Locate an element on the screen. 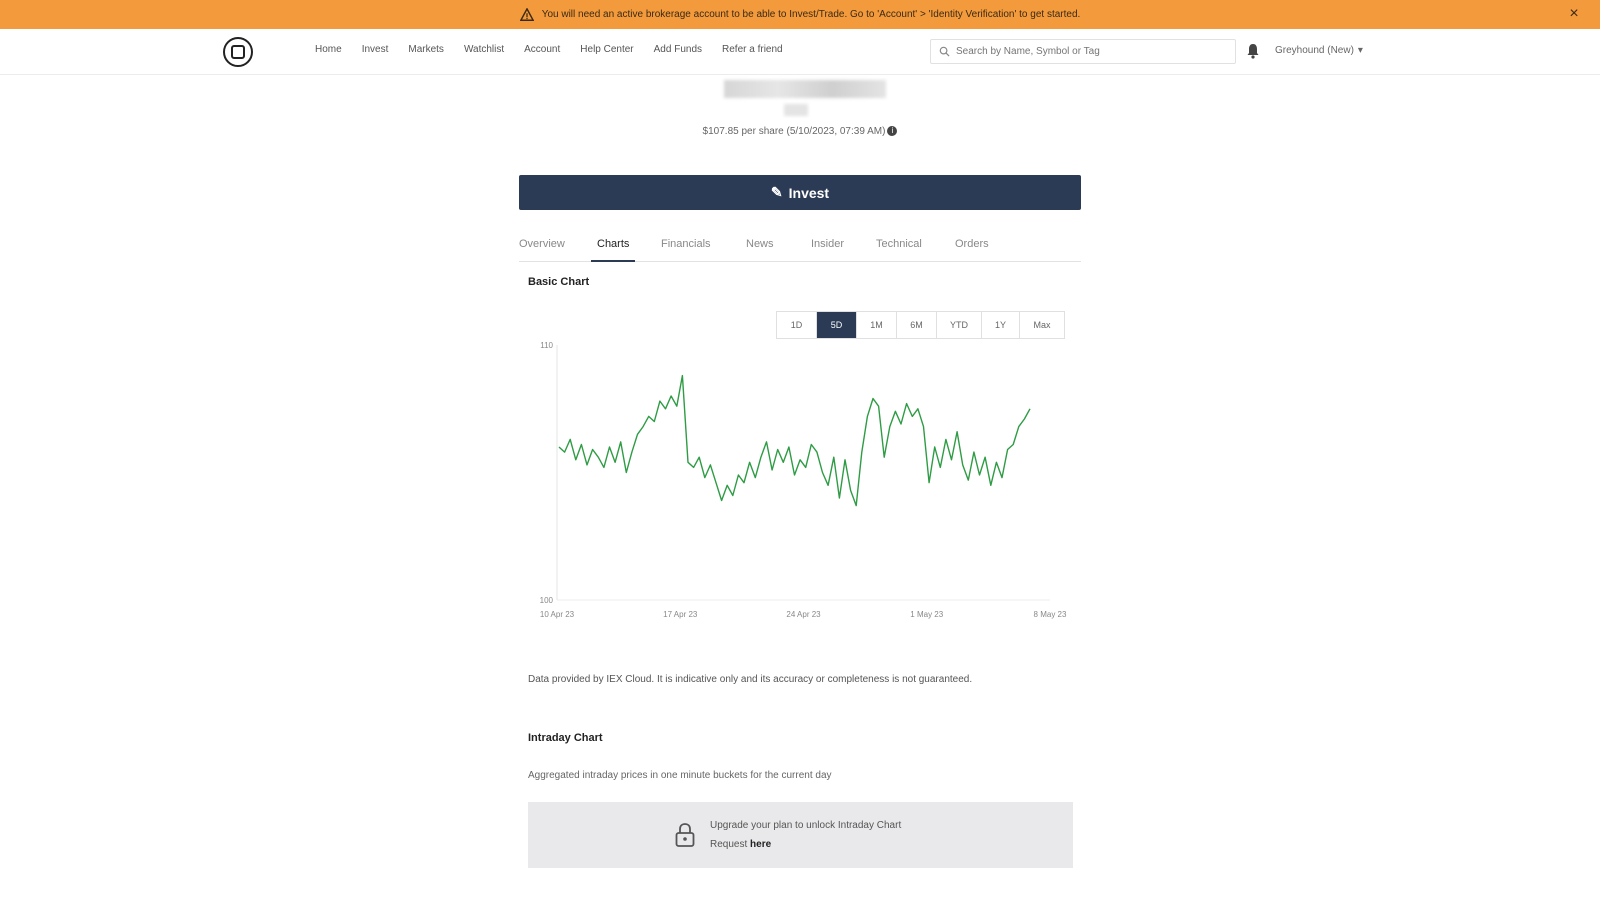  search-box is located at coordinates (1083, 51).